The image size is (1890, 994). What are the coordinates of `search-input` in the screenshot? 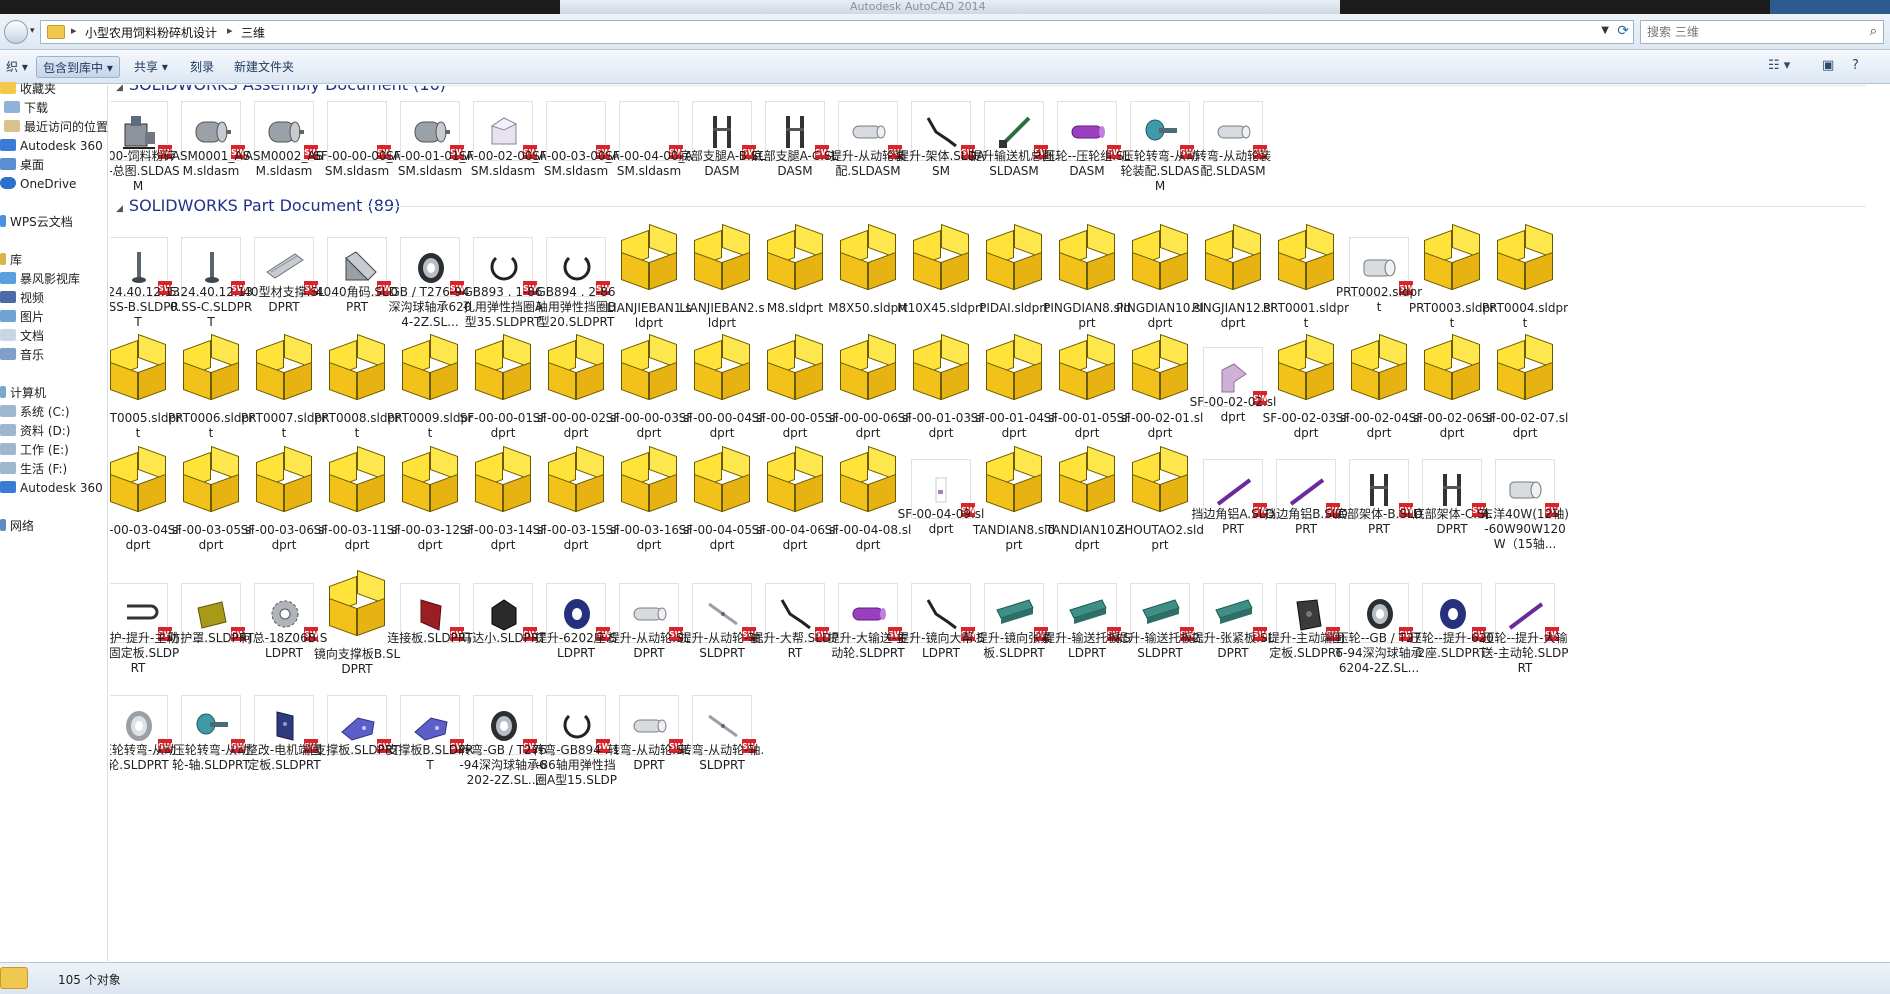 It's located at (1747, 32).